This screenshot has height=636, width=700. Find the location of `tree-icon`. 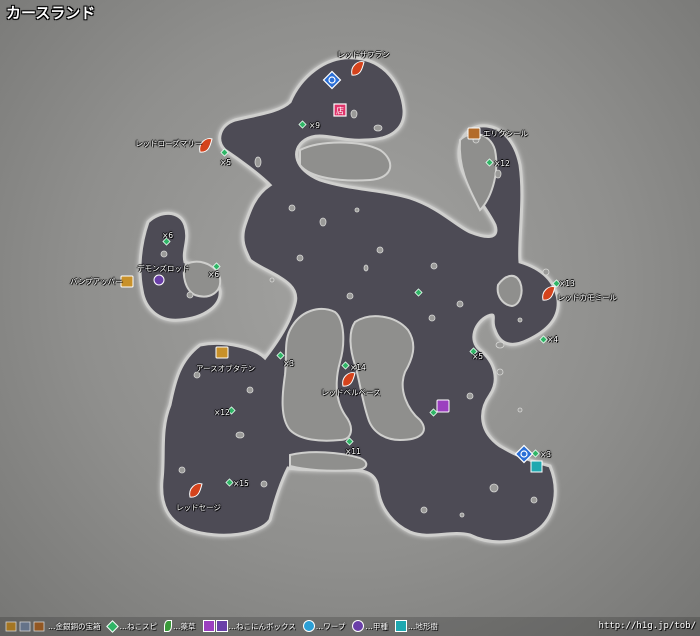

tree-icon is located at coordinates (536, 466).